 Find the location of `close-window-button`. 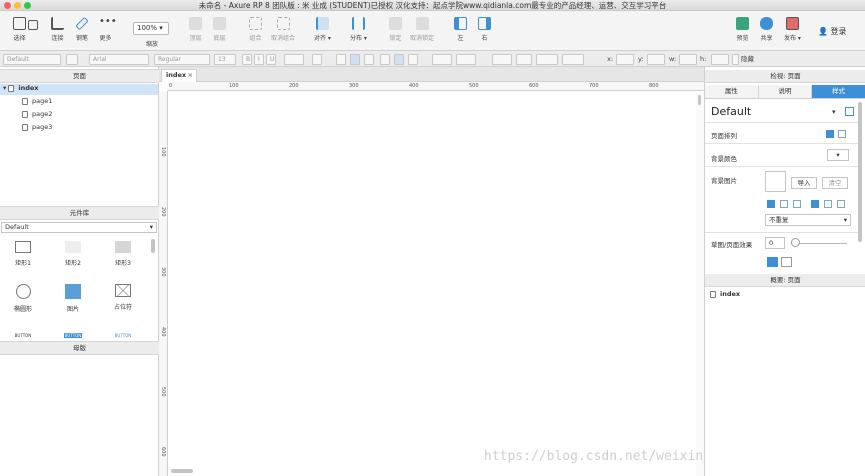

close-window-button is located at coordinates (7, 5).